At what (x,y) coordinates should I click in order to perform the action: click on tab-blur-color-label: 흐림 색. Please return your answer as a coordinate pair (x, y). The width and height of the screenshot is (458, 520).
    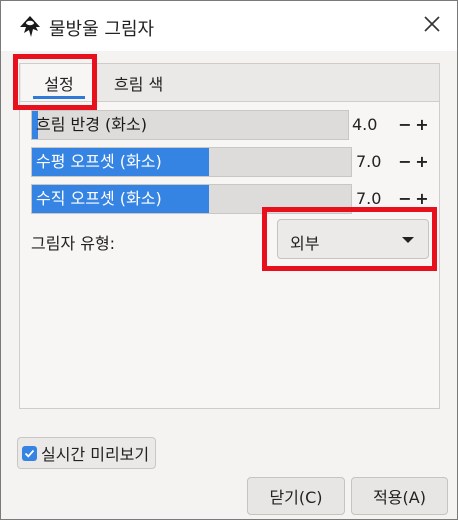
    Looking at the image, I should click on (139, 84).